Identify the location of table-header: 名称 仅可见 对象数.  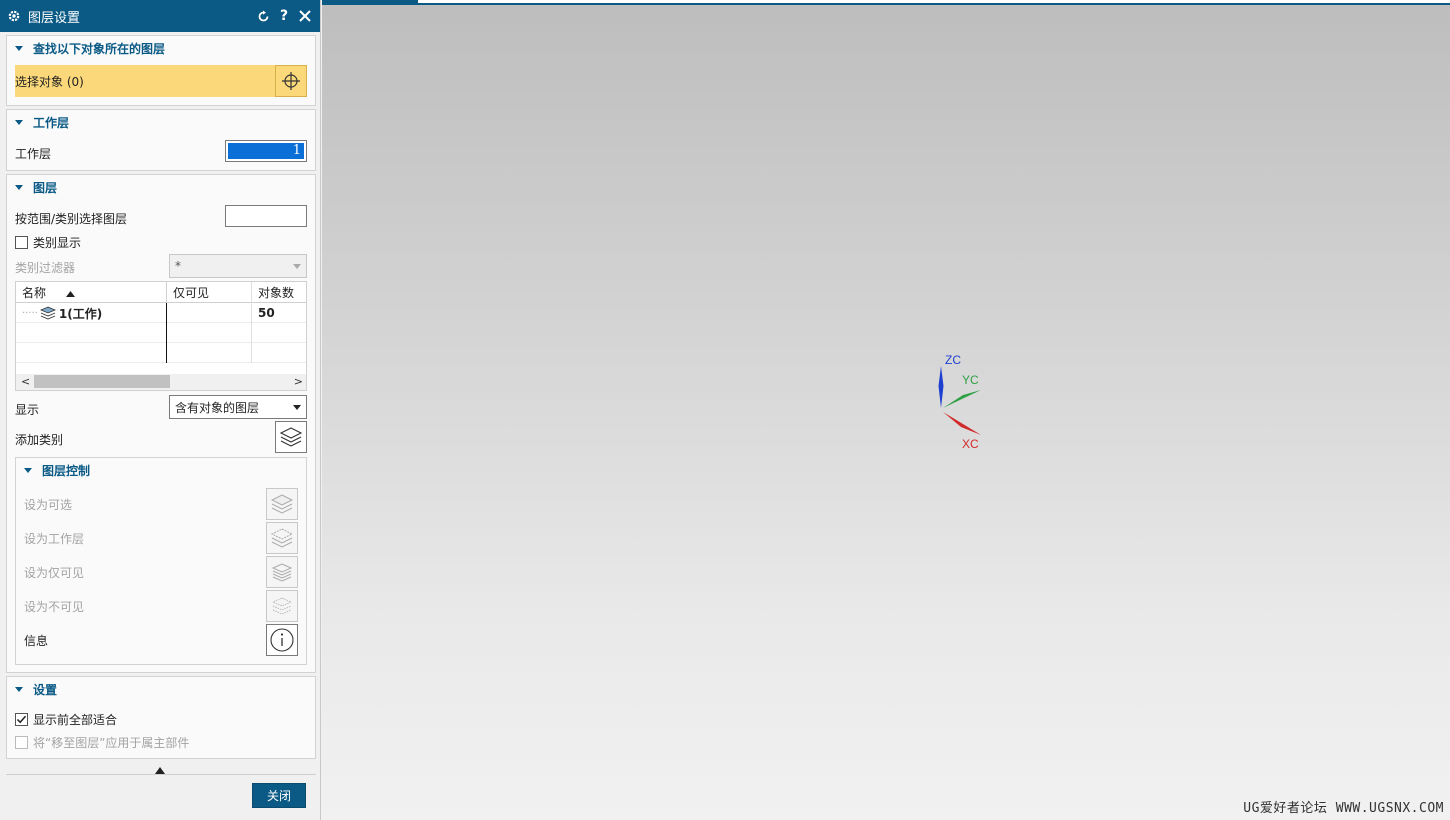
(161, 292).